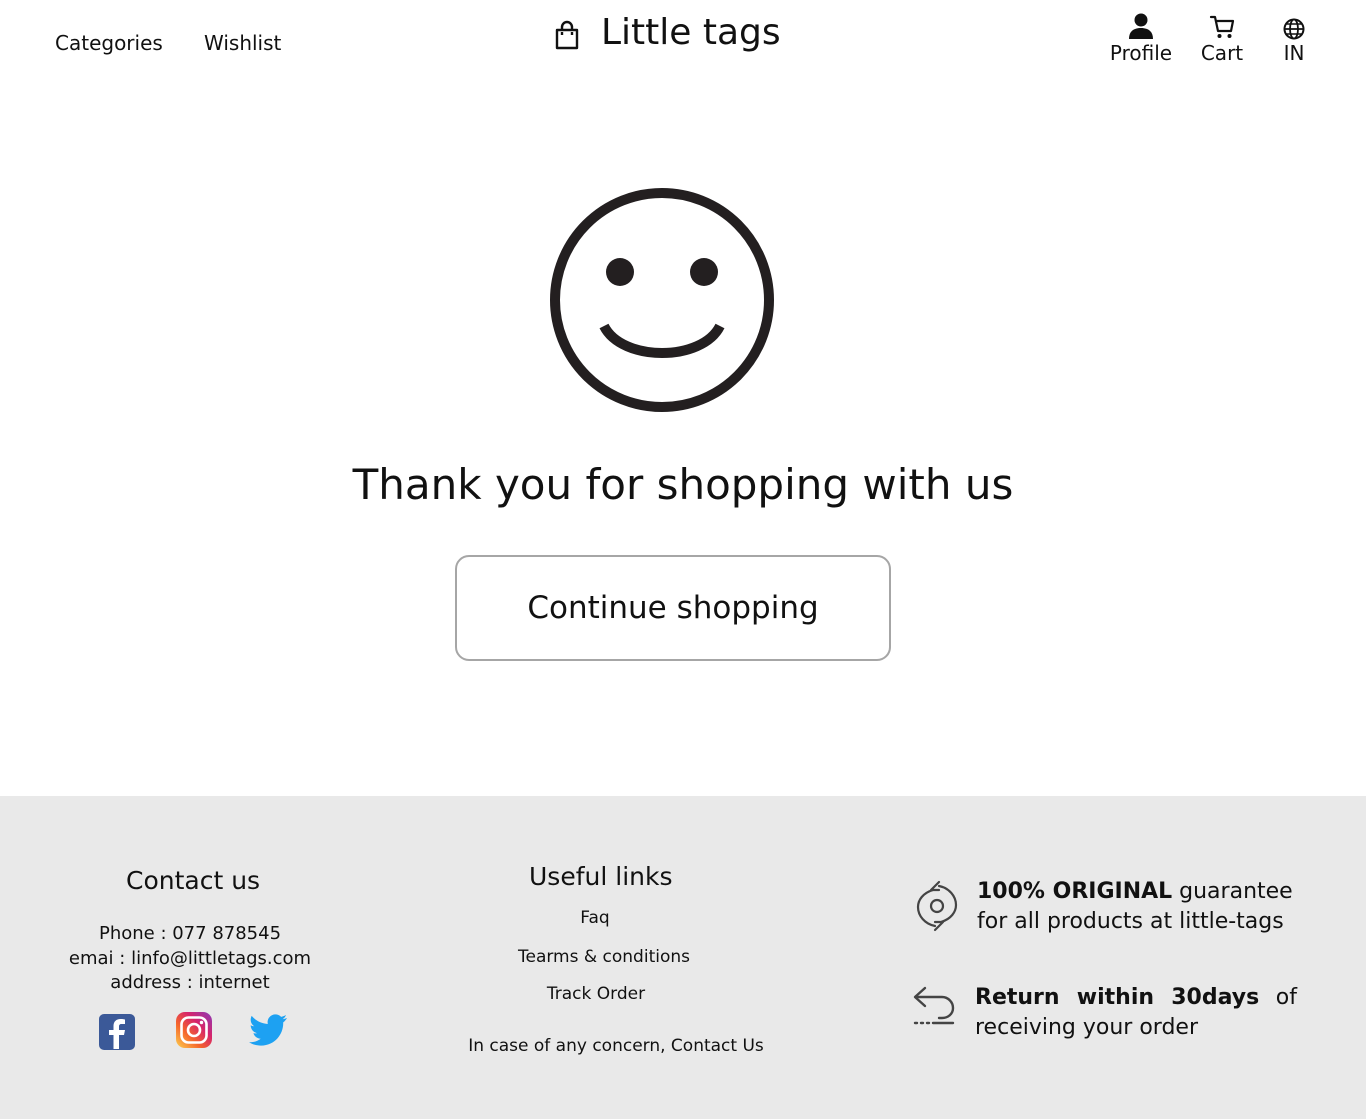  What do you see at coordinates (1117, 997) in the screenshot?
I see `return-policy-bold: Return within 30days` at bounding box center [1117, 997].